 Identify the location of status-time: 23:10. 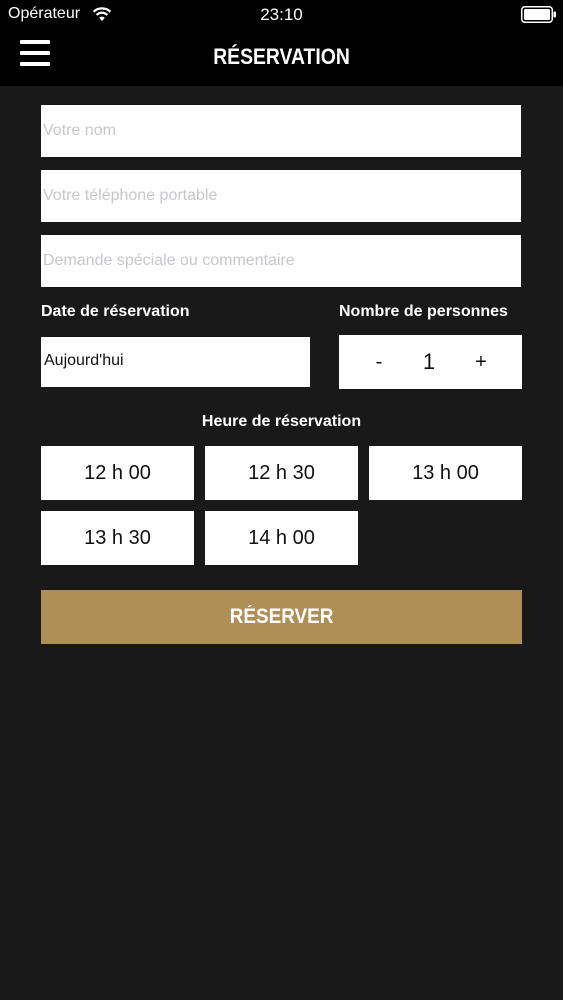
(281, 14).